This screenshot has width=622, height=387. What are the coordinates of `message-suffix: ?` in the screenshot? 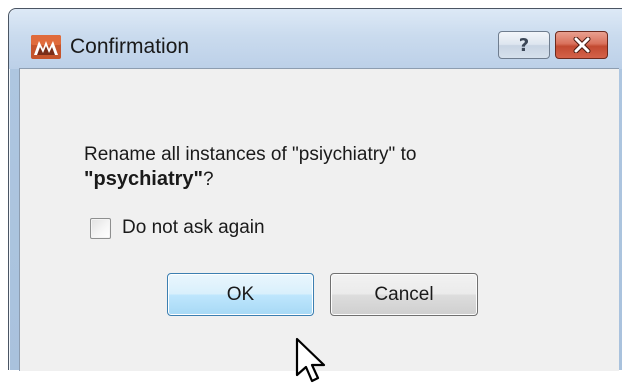 It's located at (208, 179).